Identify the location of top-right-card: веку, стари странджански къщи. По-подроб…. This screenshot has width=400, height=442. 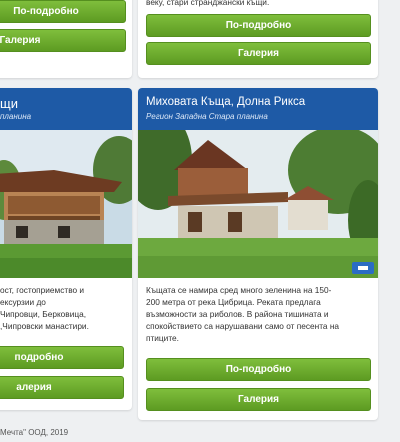
(258, 39).